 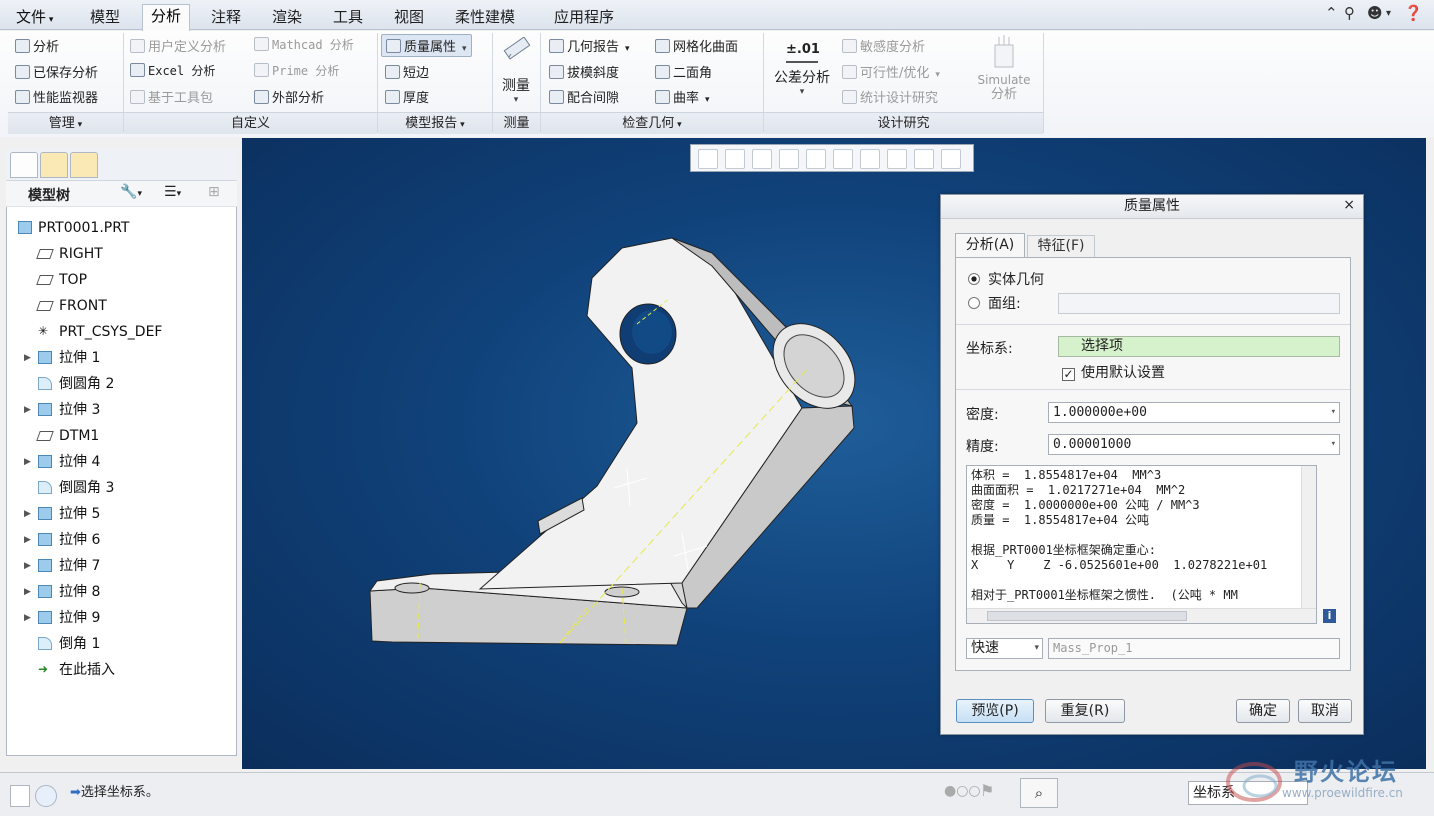 What do you see at coordinates (1199, 303) in the screenshot?
I see `quilt-field` at bounding box center [1199, 303].